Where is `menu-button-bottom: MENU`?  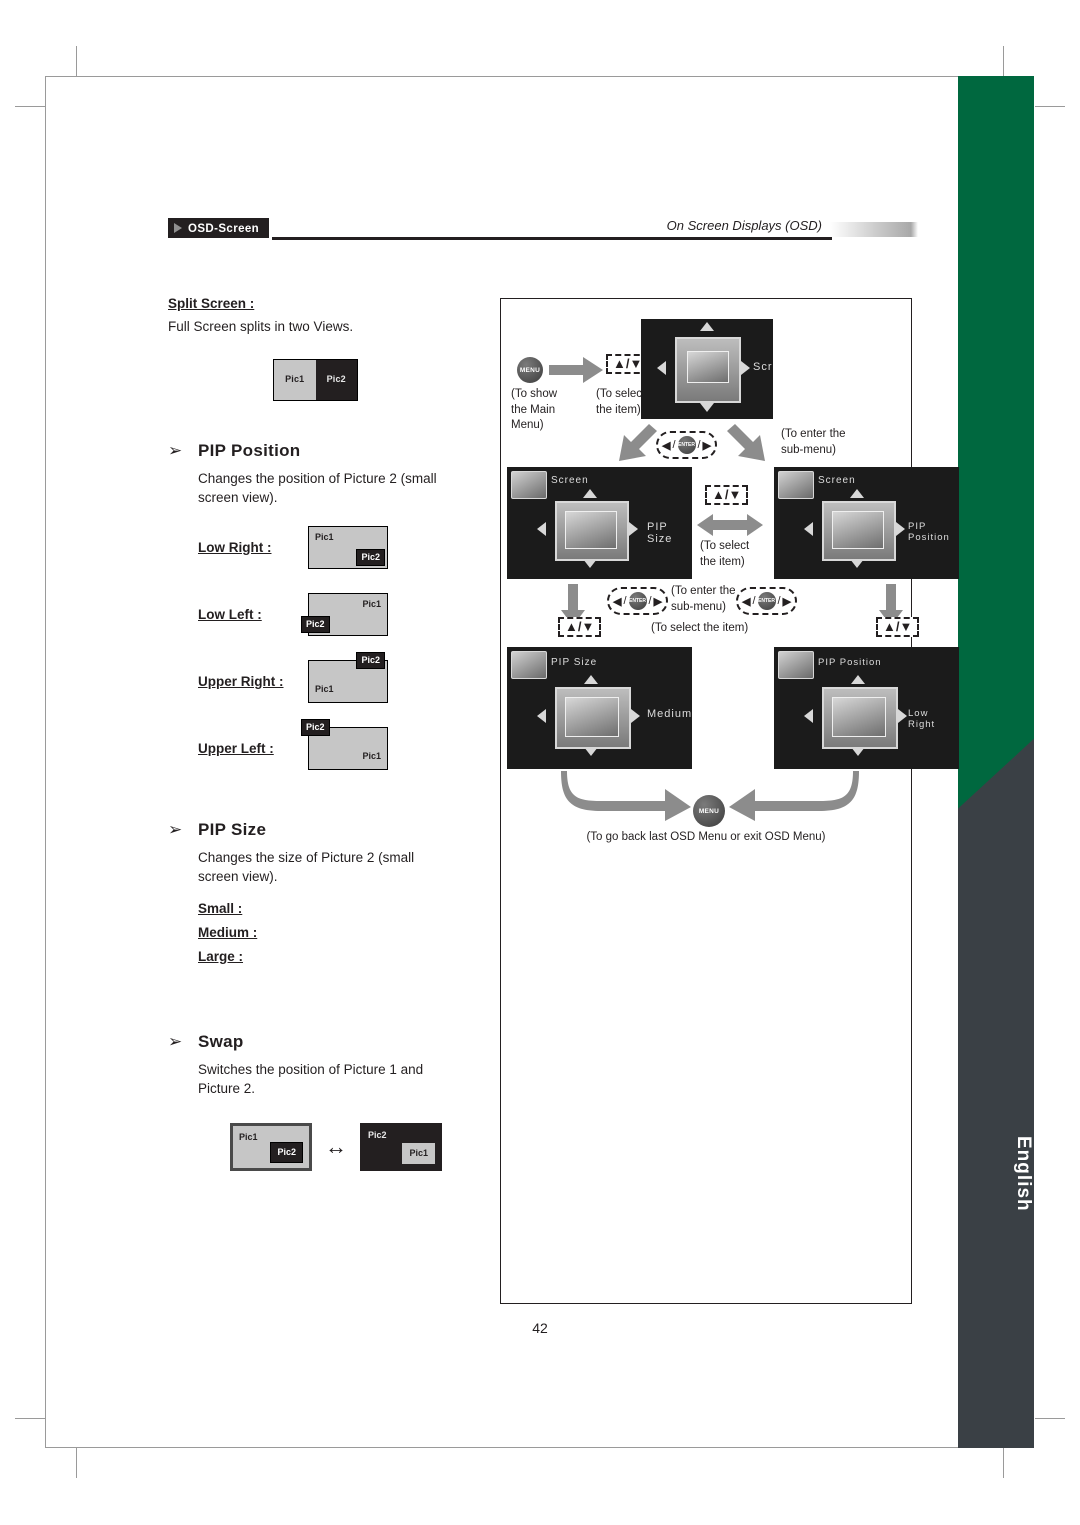
menu-button-bottom: MENU is located at coordinates (709, 811).